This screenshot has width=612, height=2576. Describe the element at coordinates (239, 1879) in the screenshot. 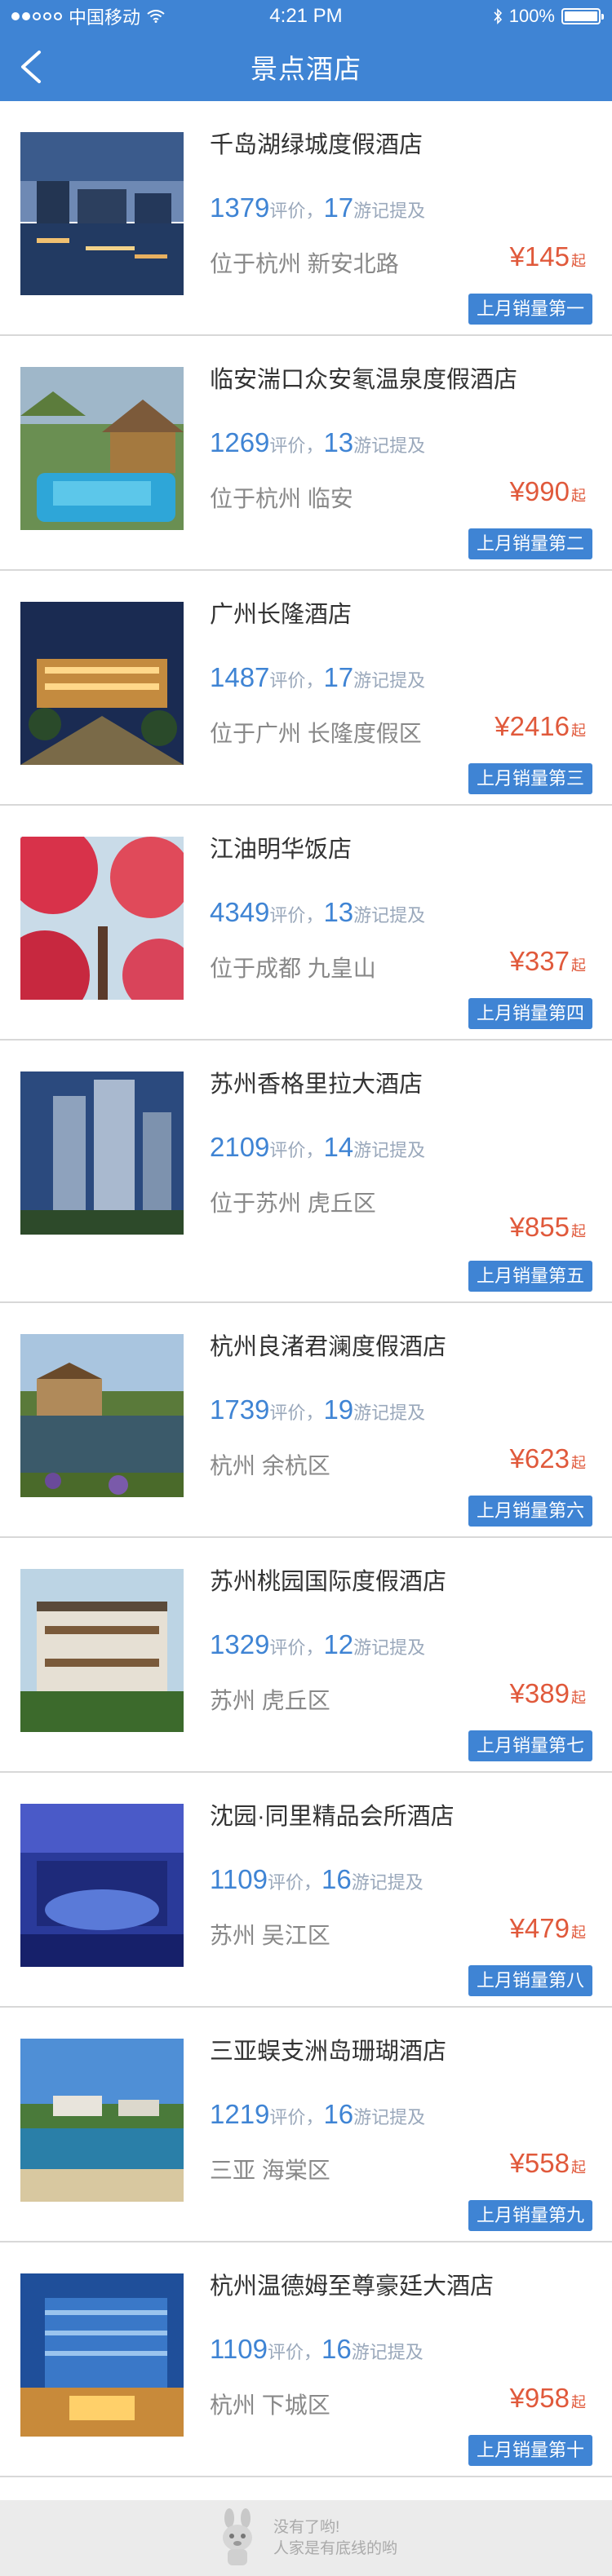

I see `review-count: 1109` at that location.